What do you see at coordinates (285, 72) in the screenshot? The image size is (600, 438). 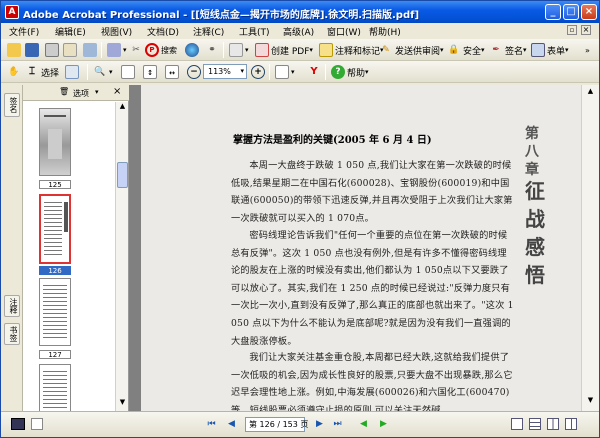 I see `rotate-view-button: ▾` at bounding box center [285, 72].